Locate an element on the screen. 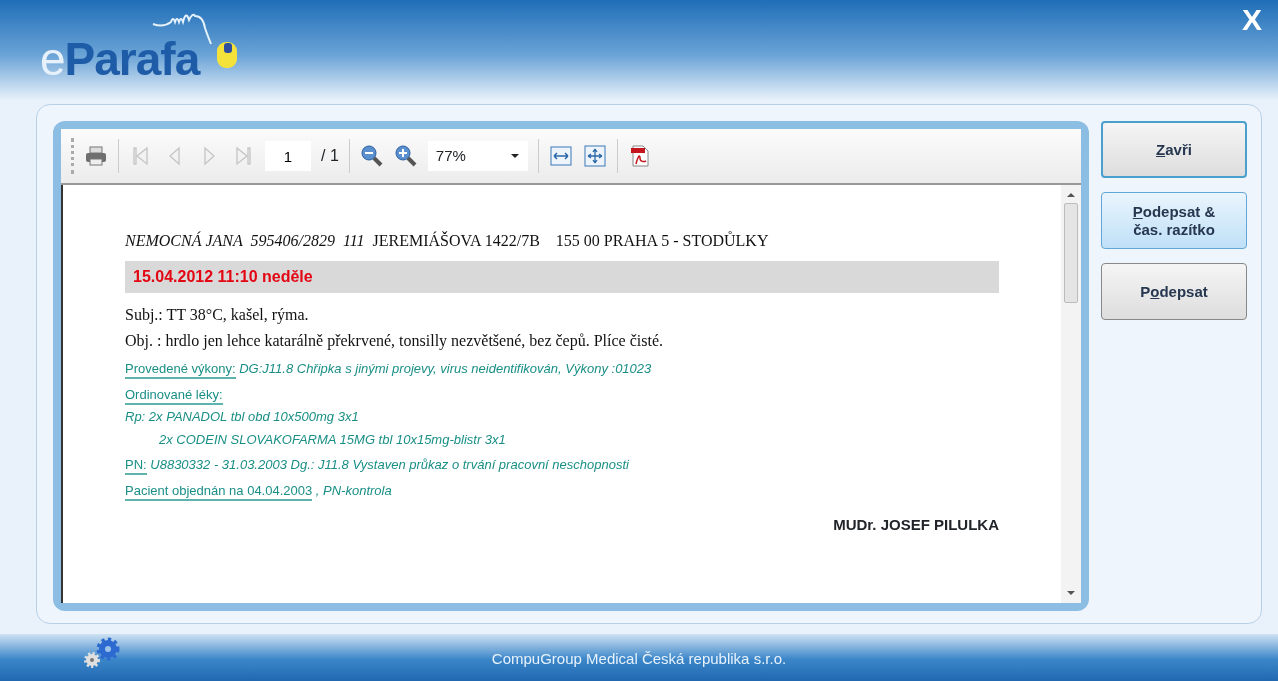  close-button: X is located at coordinates (1252, 20).